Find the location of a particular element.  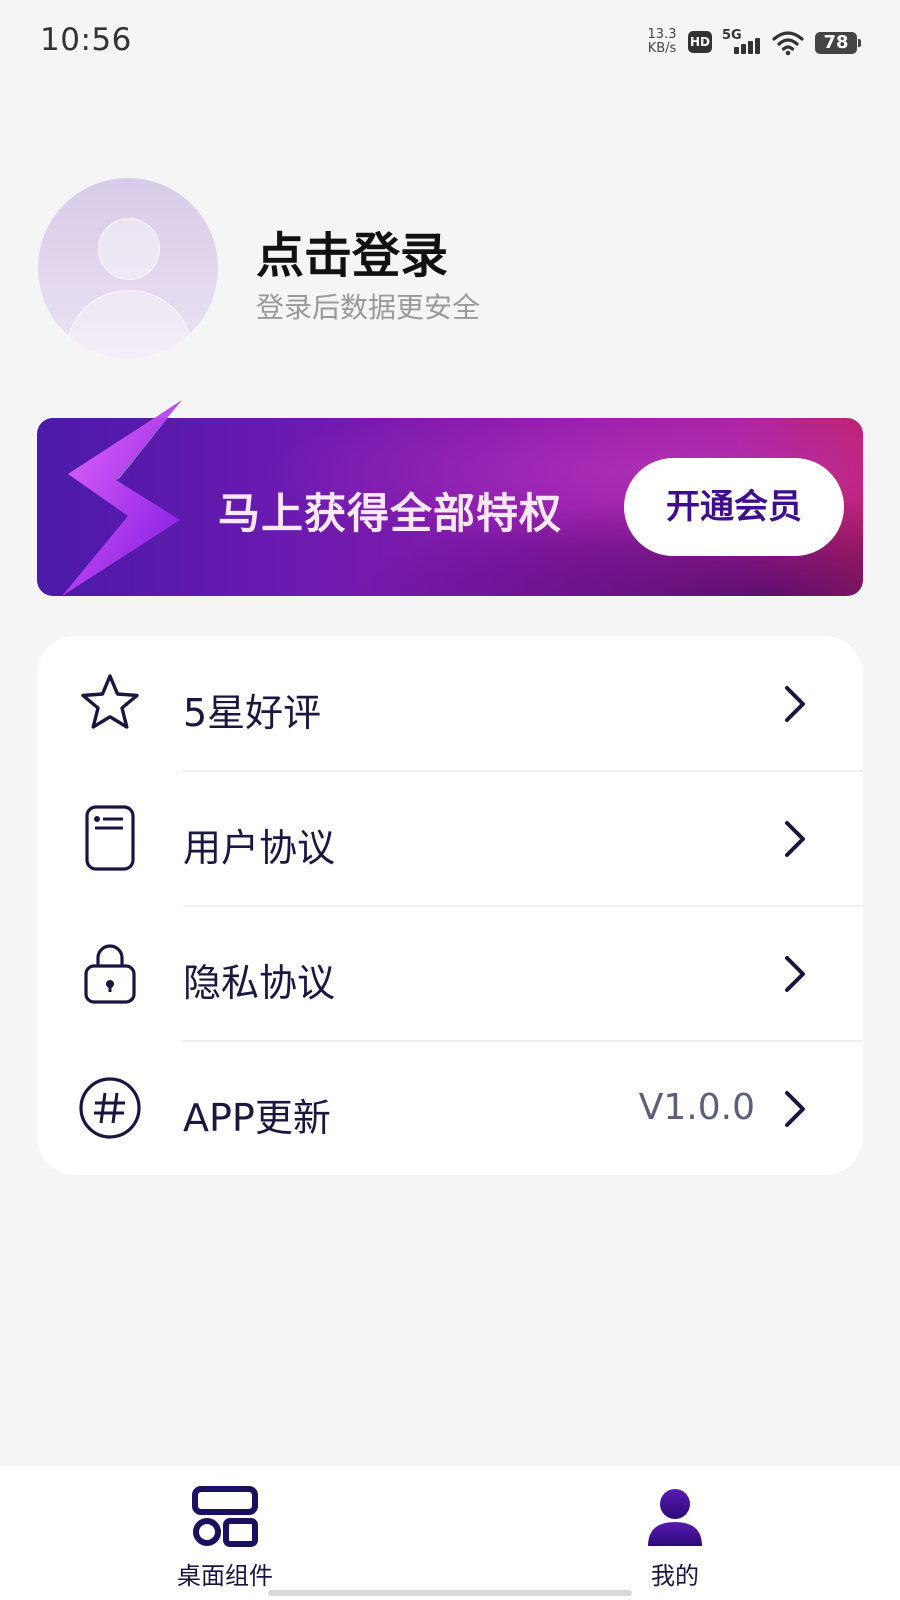

app-version: V1.0.0 is located at coordinates (696, 1107).